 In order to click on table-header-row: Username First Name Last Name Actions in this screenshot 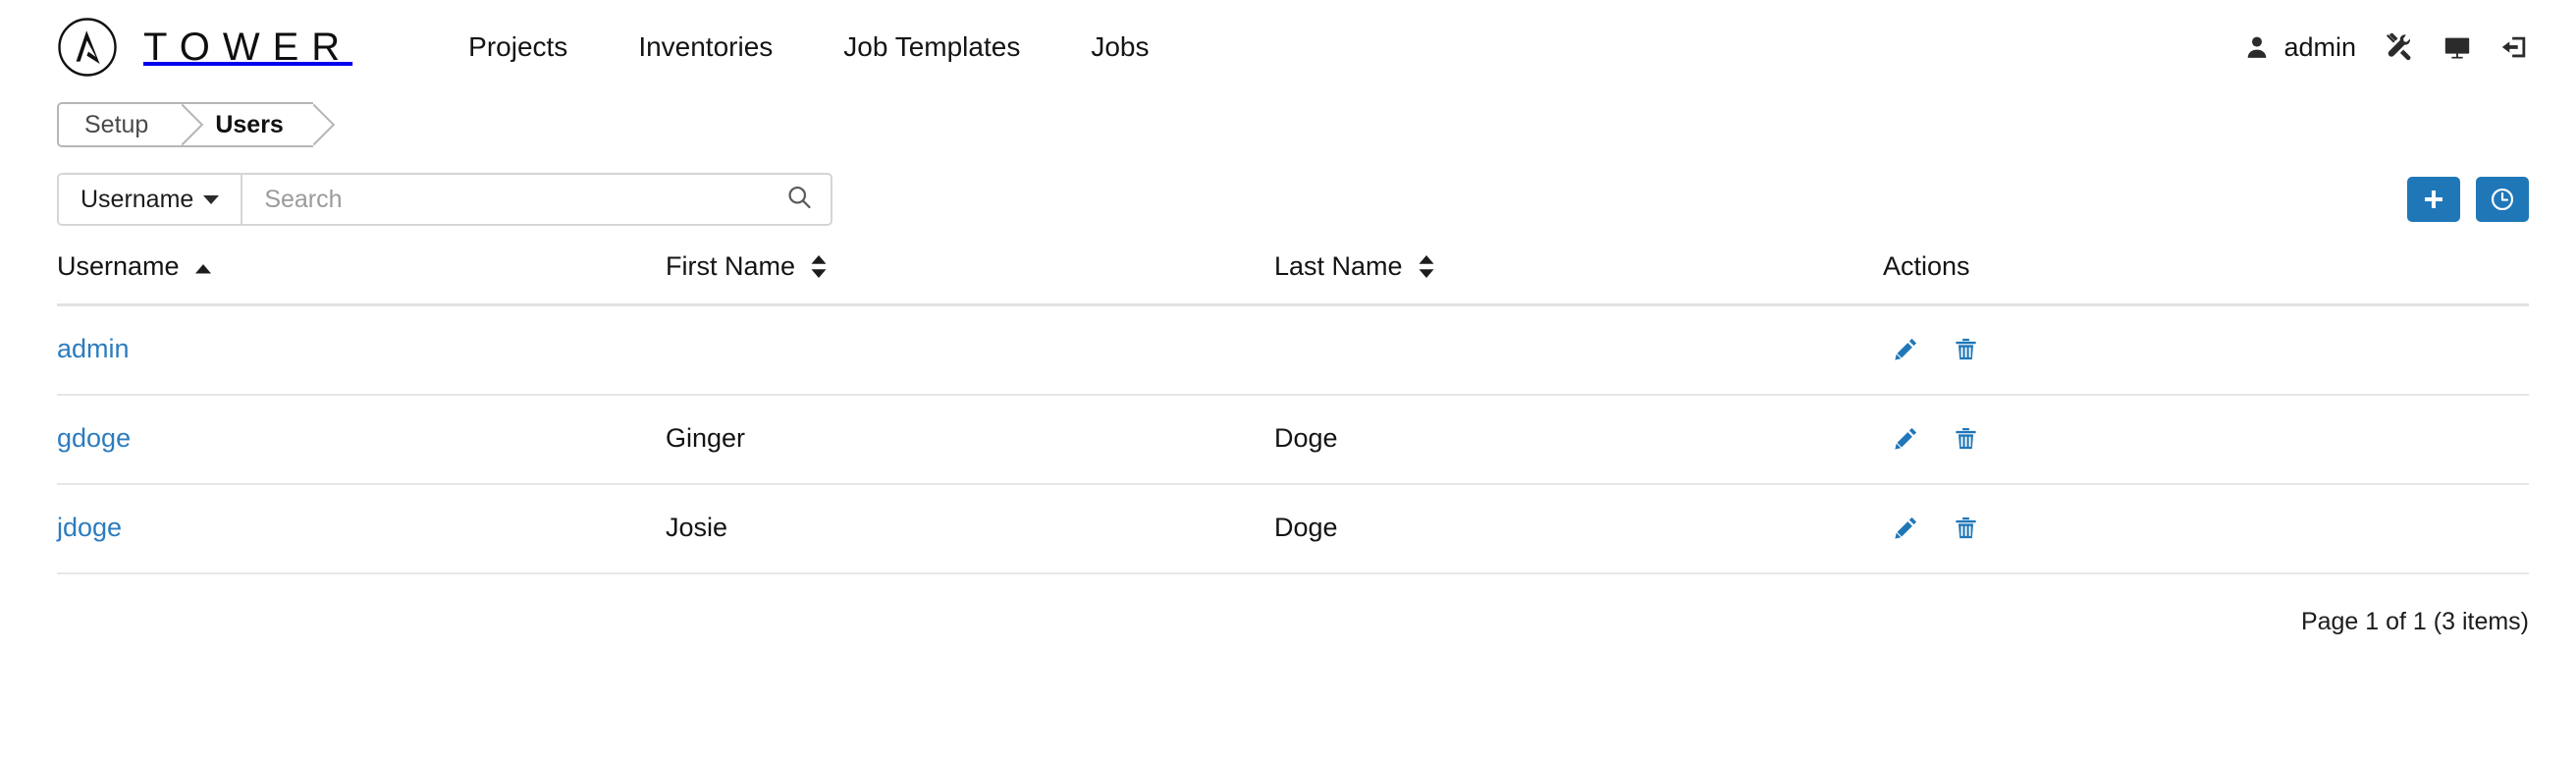, I will do `click(1293, 278)`.